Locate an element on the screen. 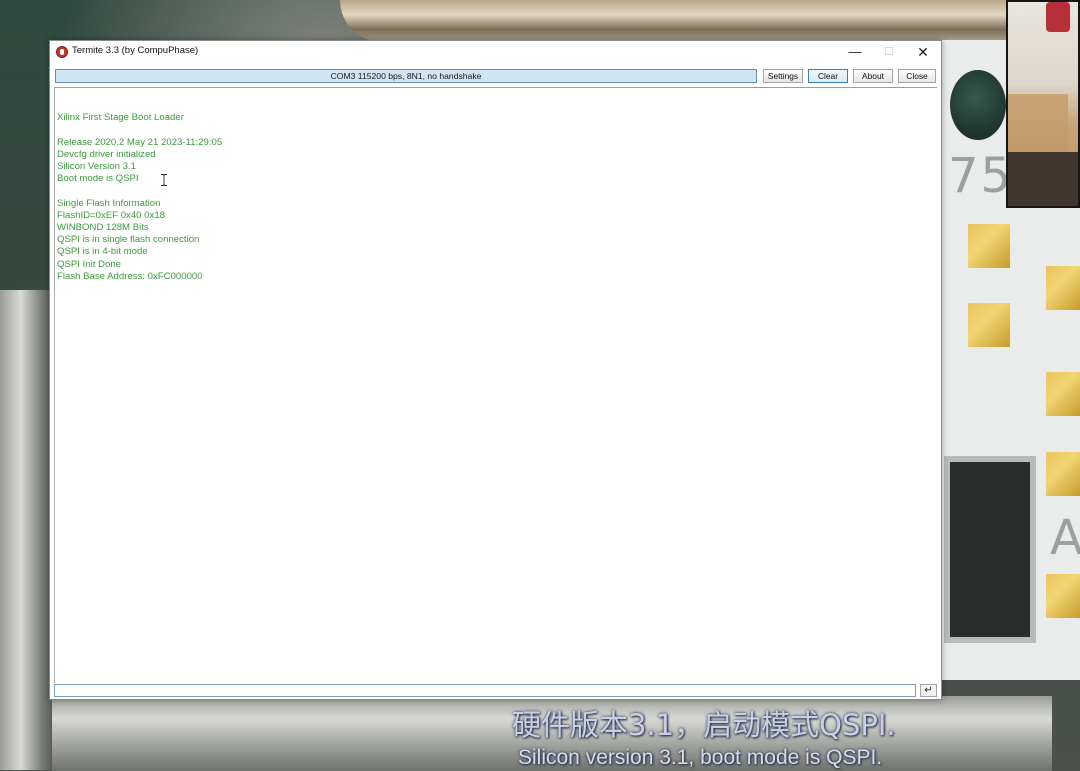  metal-shield-left is located at coordinates (26, 530).